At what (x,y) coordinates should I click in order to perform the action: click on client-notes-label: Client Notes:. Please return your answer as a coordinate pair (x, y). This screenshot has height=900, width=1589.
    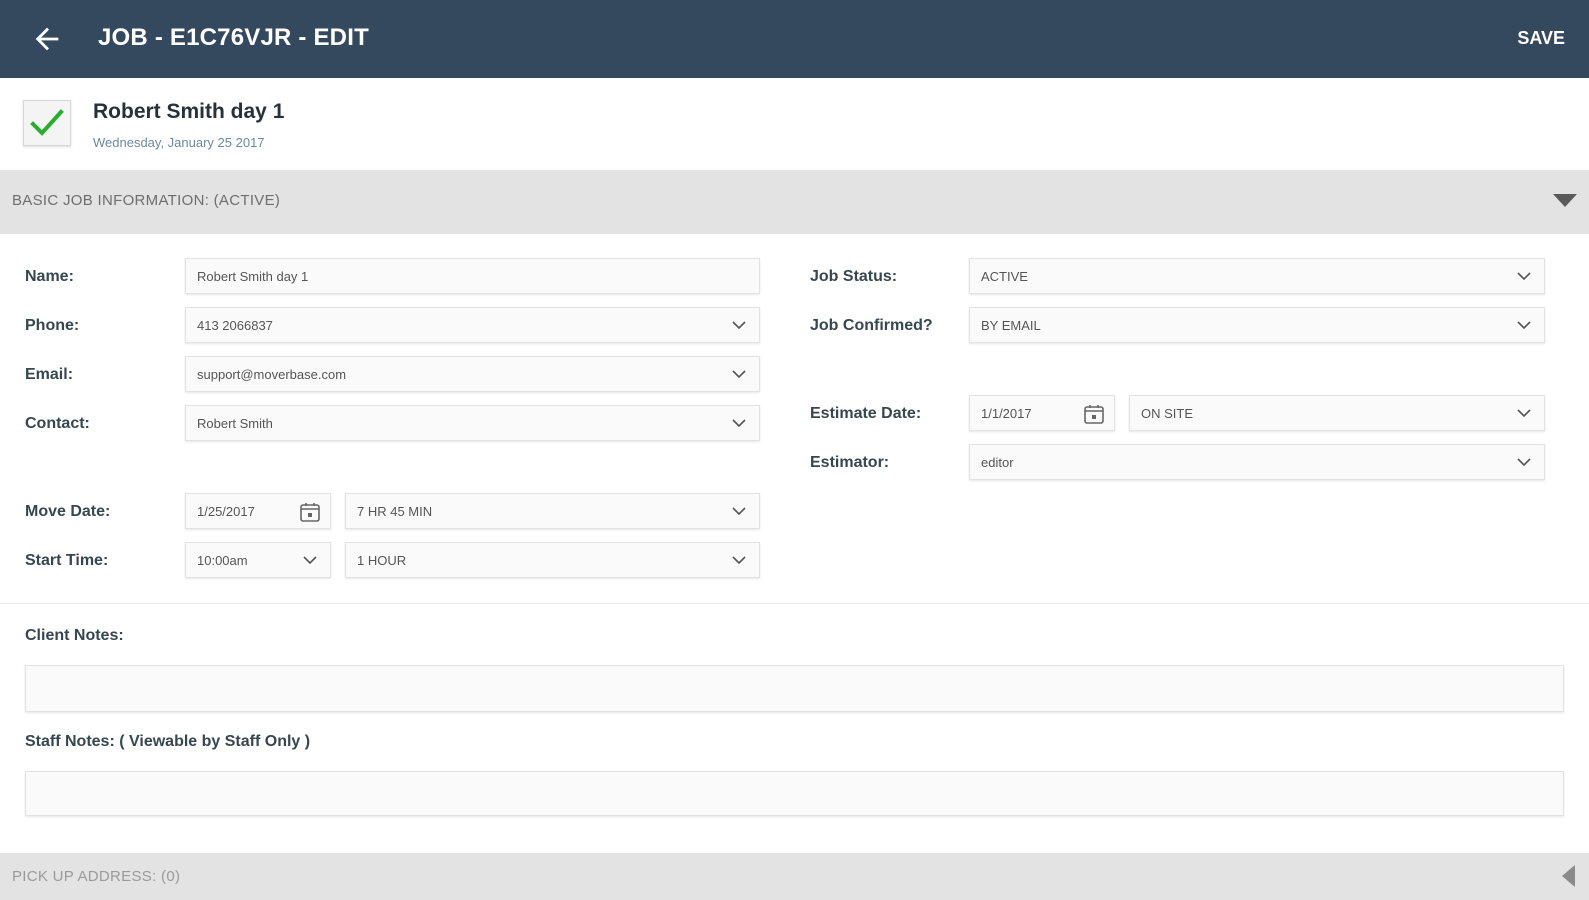
    Looking at the image, I should click on (74, 635).